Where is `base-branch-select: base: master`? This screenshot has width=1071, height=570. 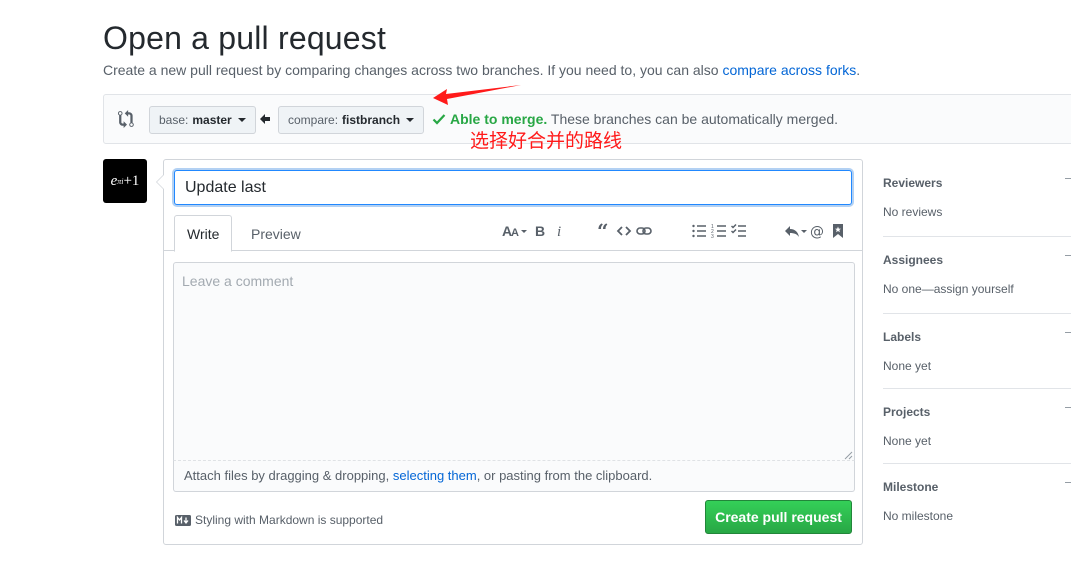
base-branch-select: base: master is located at coordinates (202, 120).